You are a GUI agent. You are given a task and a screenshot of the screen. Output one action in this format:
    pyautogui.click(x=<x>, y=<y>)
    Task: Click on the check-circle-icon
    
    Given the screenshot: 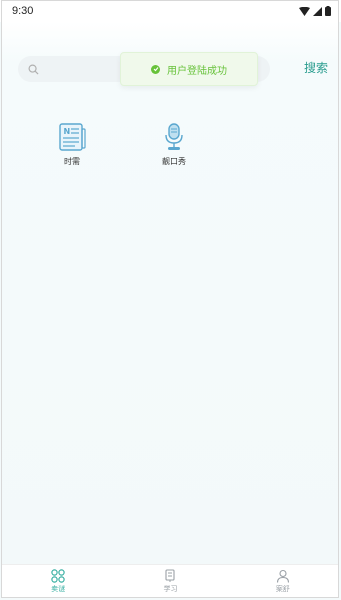 What is the action you would take?
    pyautogui.click(x=155, y=69)
    